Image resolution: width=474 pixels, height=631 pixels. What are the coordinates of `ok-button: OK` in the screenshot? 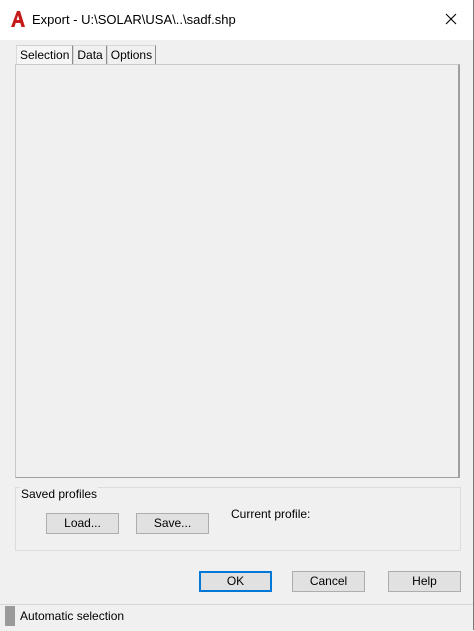 It's located at (235, 581).